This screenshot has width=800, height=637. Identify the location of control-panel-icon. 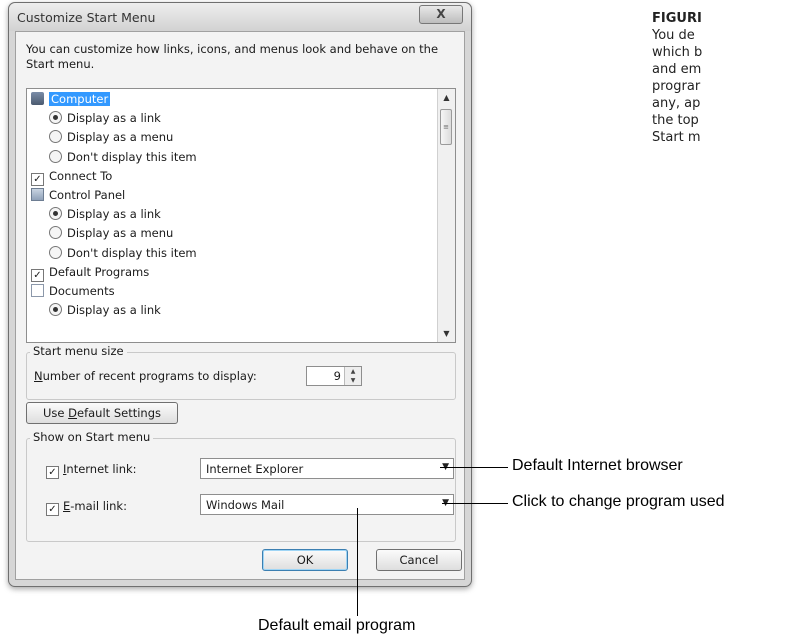
(37, 194).